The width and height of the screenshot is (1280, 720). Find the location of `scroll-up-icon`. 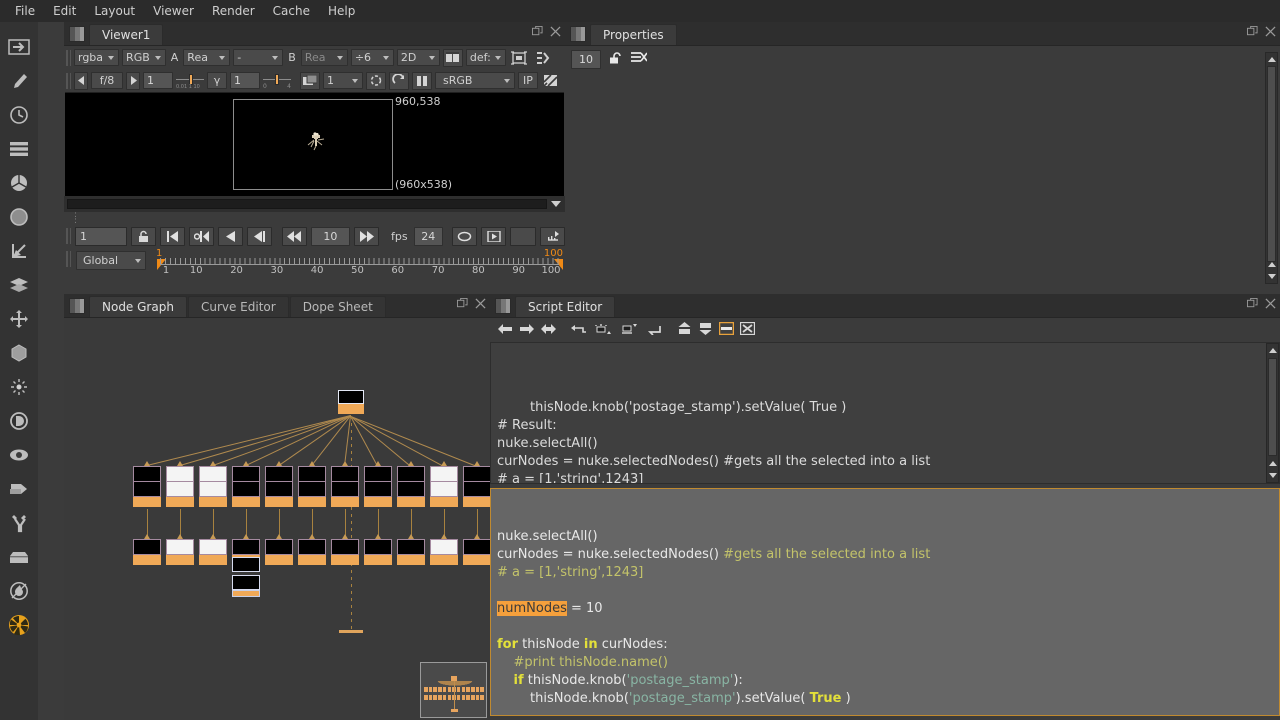

scroll-up-icon is located at coordinates (1272, 350).